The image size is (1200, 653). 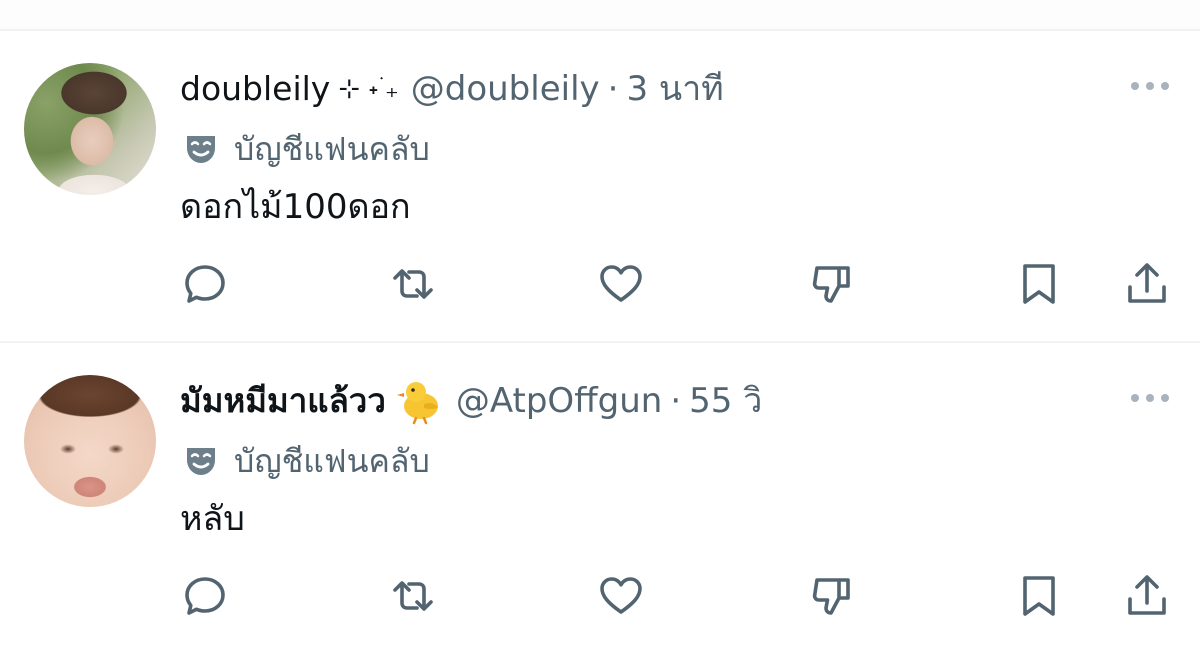 I want to click on reply-text: หลับ, so click(x=212, y=519).